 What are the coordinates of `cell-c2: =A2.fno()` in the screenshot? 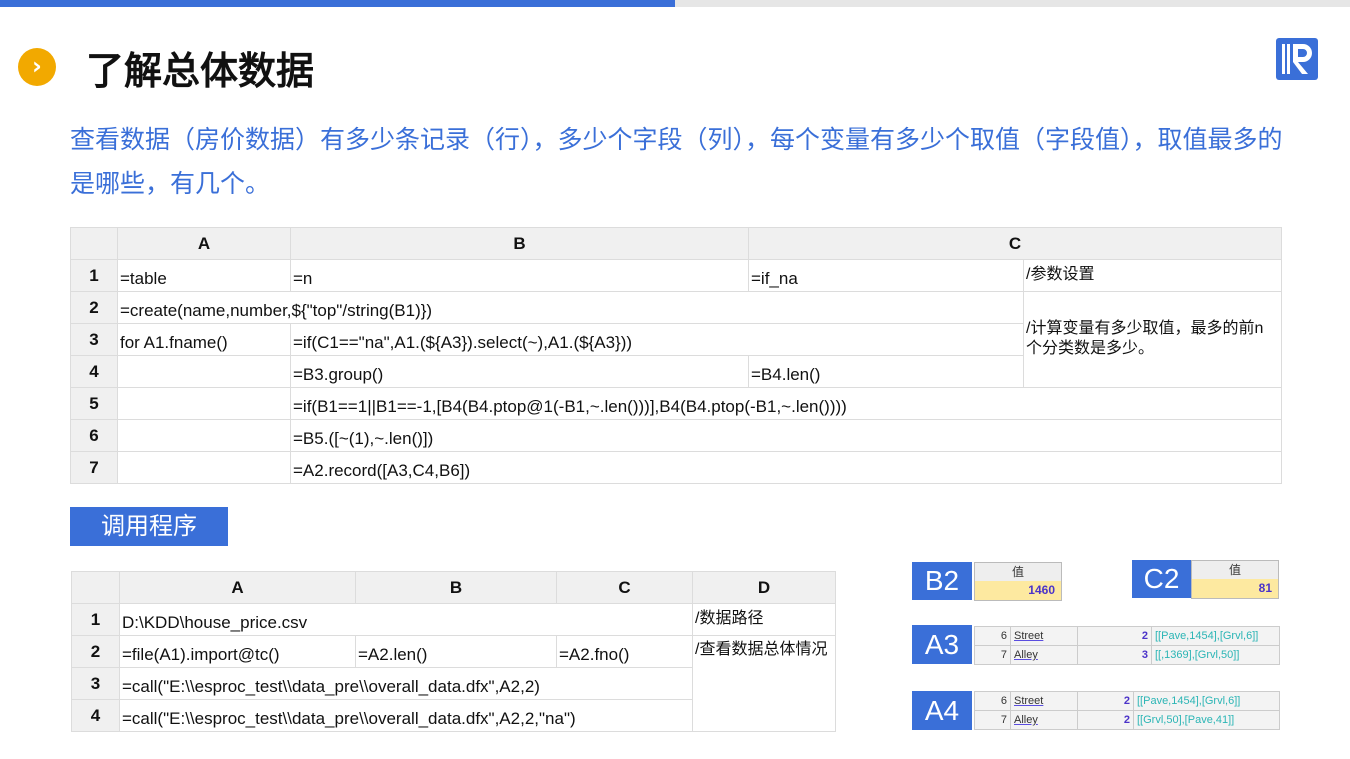 It's located at (624, 651).